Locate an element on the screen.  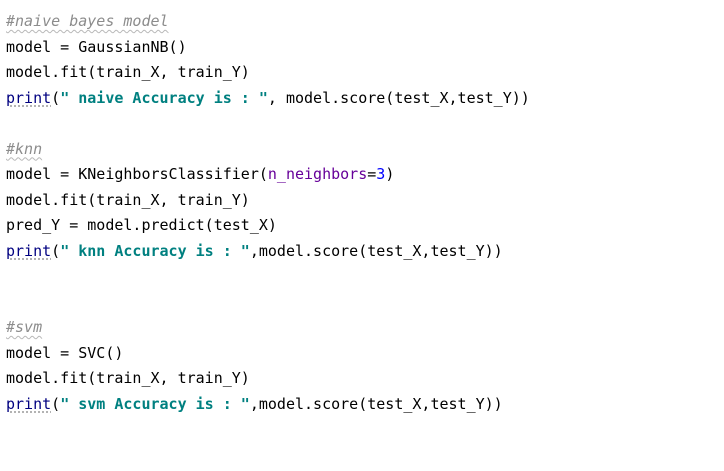
paren-token: ) is located at coordinates (390, 174).